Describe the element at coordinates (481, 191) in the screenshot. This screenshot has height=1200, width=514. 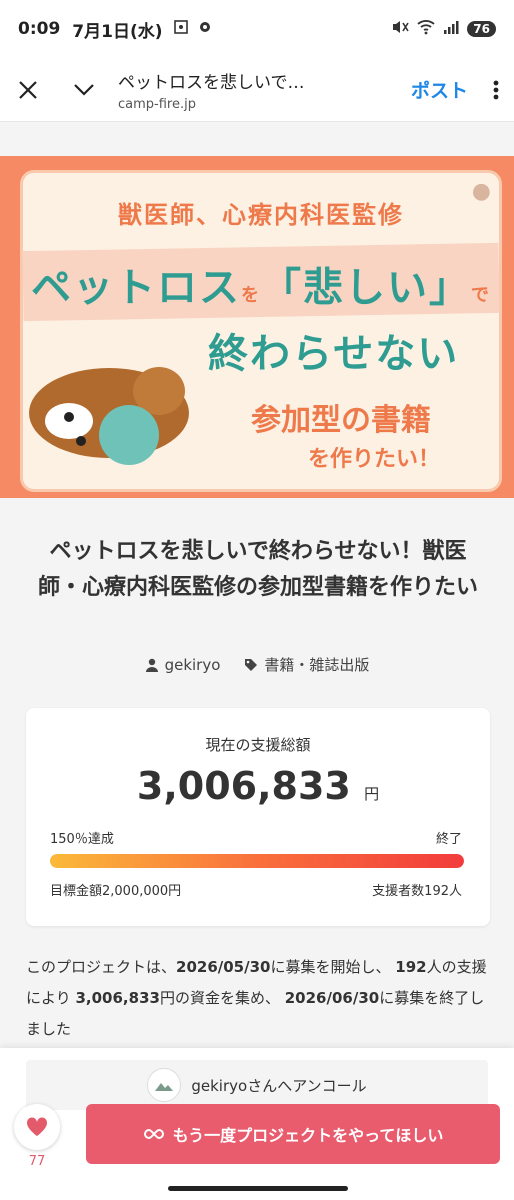
I see `paw-icon: ●` at that location.